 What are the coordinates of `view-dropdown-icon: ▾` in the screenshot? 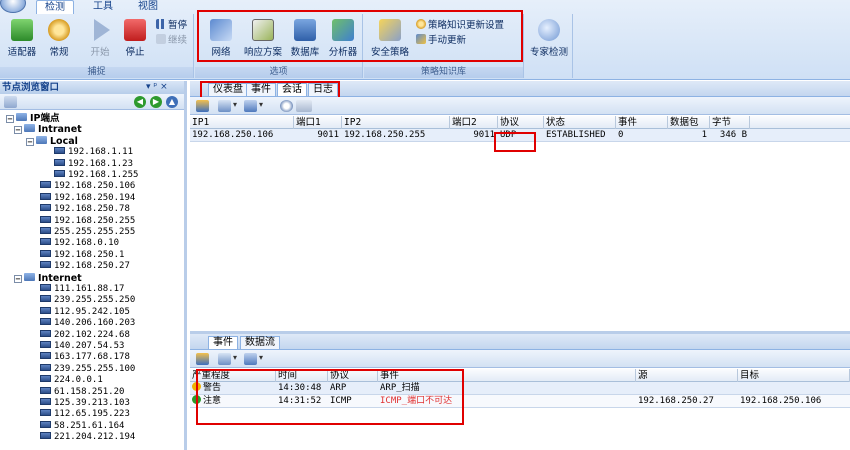 It's located at (235, 104).